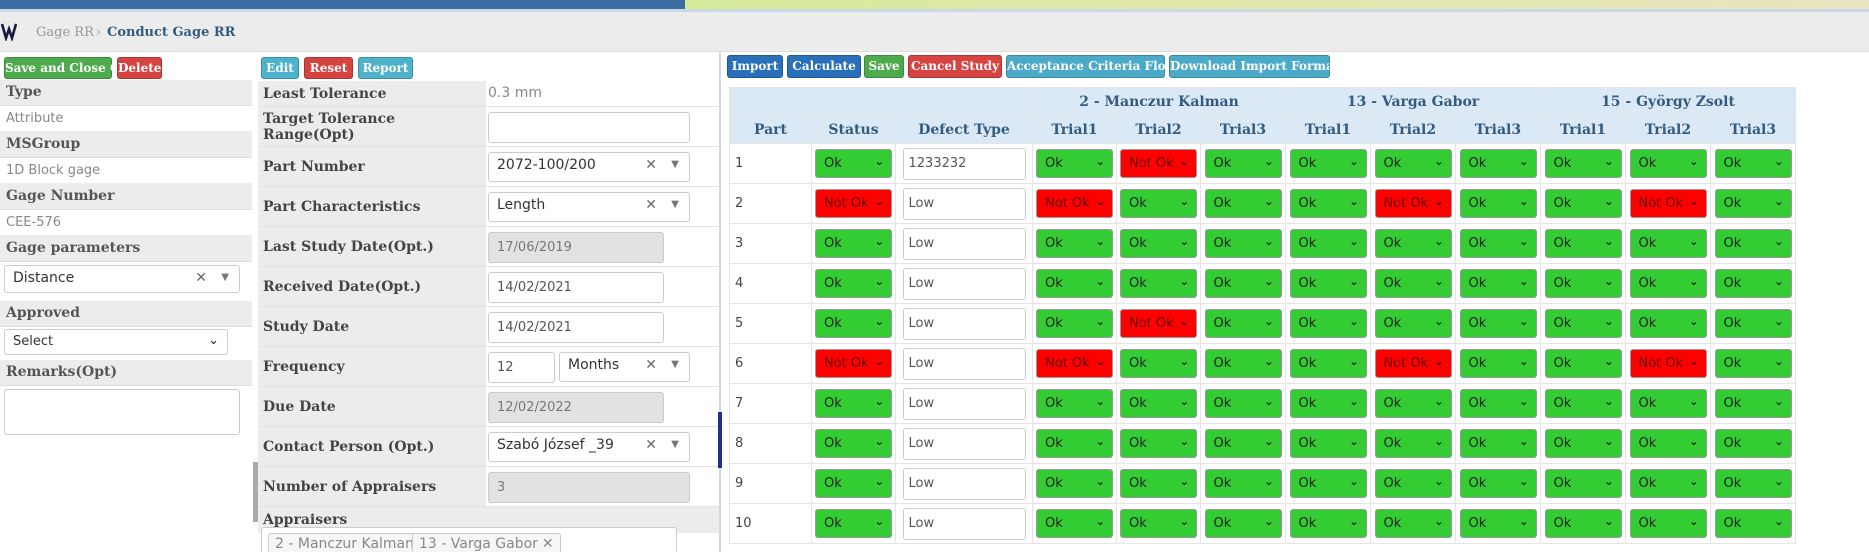  I want to click on remarks-textarea, so click(122, 412).